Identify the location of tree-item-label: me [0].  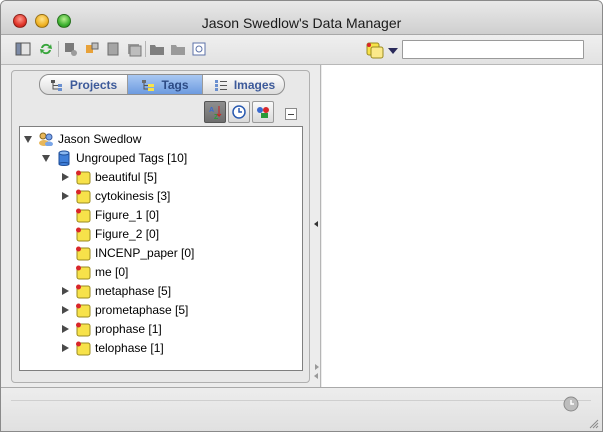
(112, 272).